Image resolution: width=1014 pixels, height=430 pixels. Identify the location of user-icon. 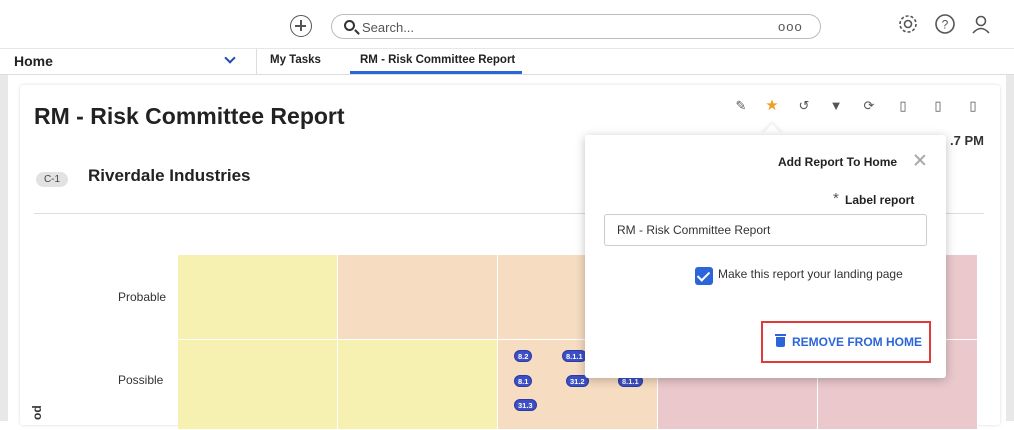
(981, 25).